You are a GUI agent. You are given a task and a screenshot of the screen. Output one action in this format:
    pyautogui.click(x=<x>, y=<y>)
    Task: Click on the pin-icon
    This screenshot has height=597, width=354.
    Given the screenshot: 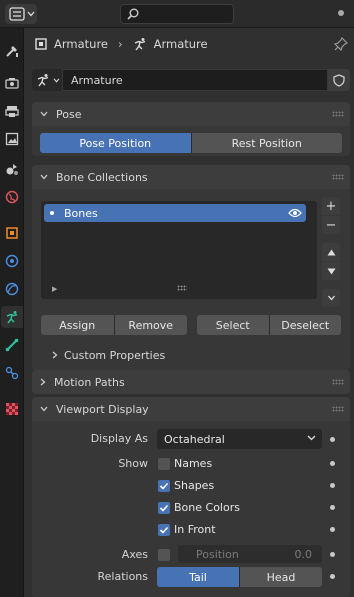 What is the action you would take?
    pyautogui.click(x=341, y=44)
    